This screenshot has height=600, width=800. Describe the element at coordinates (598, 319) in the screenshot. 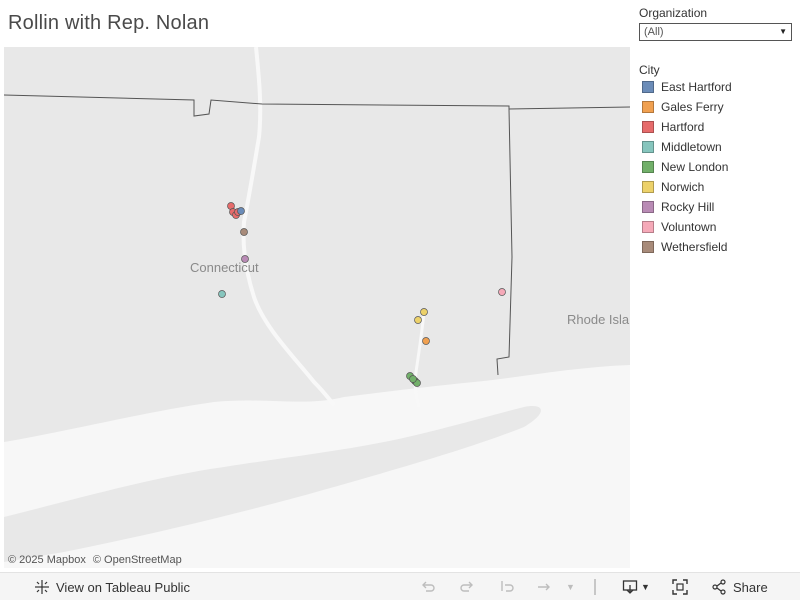

I see `label-rhode-island: Rhode Isla` at that location.